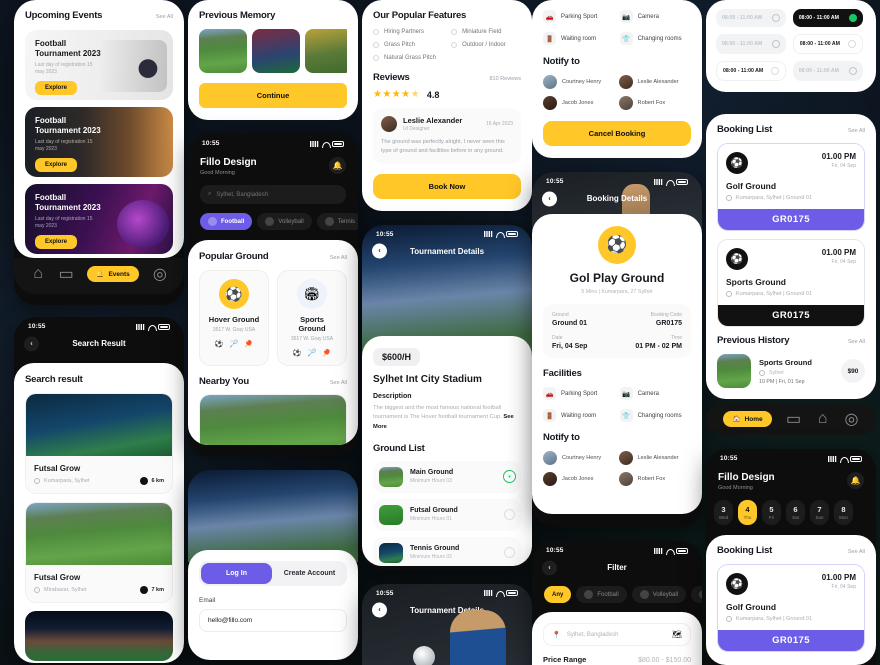 Image resolution: width=880 pixels, height=665 pixels. What do you see at coordinates (273, 381) in the screenshot?
I see `nearby-header: Nearby You See All` at bounding box center [273, 381].